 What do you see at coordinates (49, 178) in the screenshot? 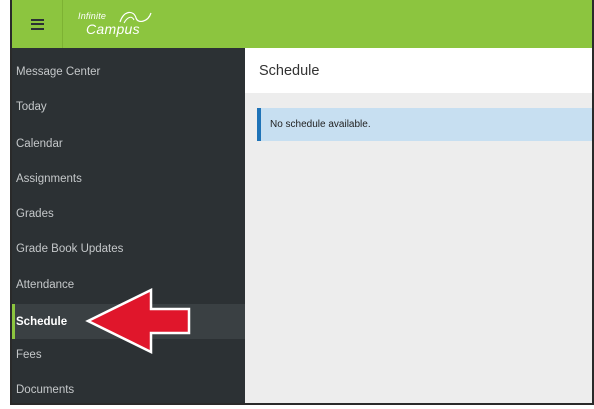
I see `sidebar-item-label: Assignments` at bounding box center [49, 178].